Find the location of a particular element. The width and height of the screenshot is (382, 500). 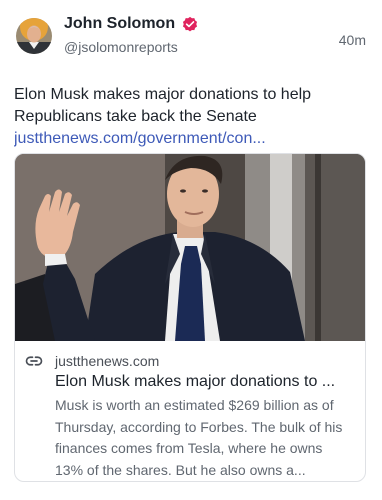

handle: @jsolomonreports is located at coordinates (121, 47).